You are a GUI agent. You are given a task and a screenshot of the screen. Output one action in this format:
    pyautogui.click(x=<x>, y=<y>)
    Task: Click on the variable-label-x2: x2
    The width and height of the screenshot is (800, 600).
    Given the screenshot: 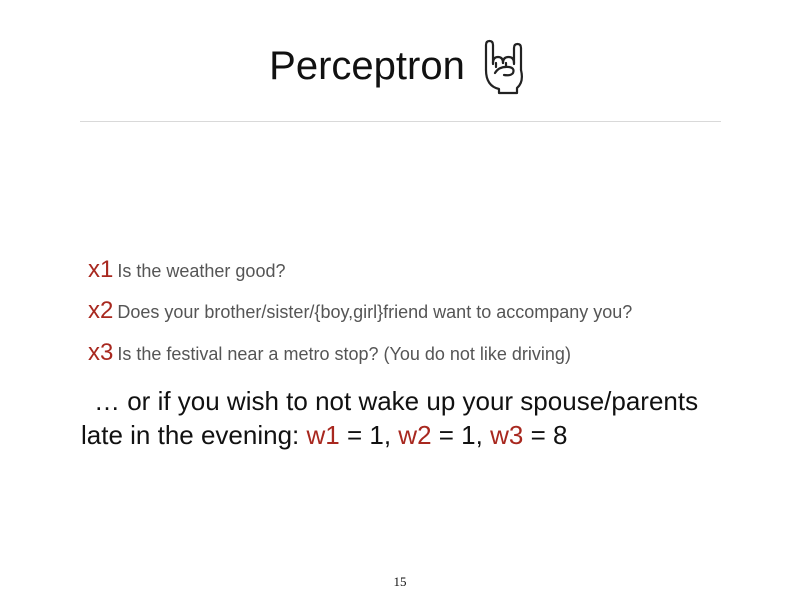 What is the action you would take?
    pyautogui.click(x=101, y=310)
    